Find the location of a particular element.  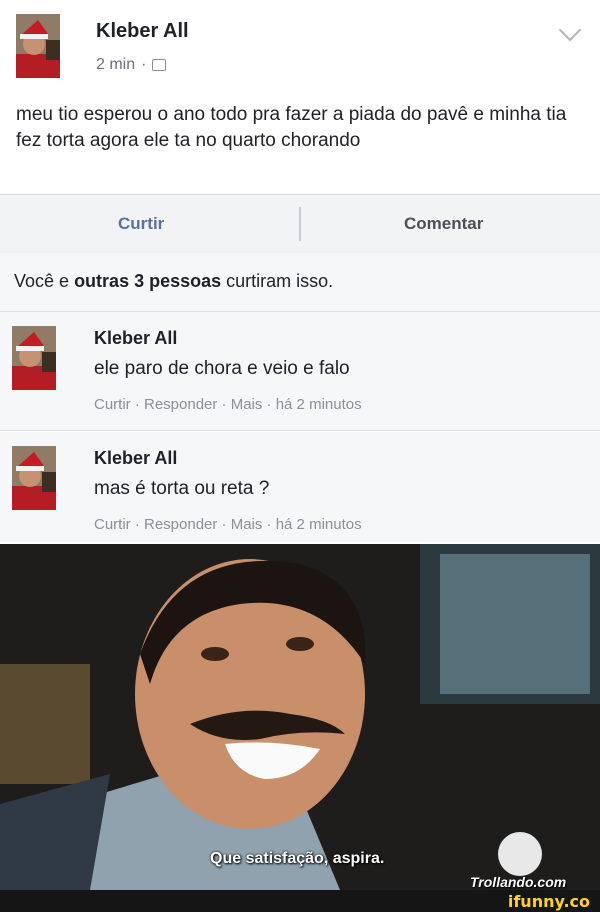

ifunny-logo: ifunny.co is located at coordinates (548, 901).